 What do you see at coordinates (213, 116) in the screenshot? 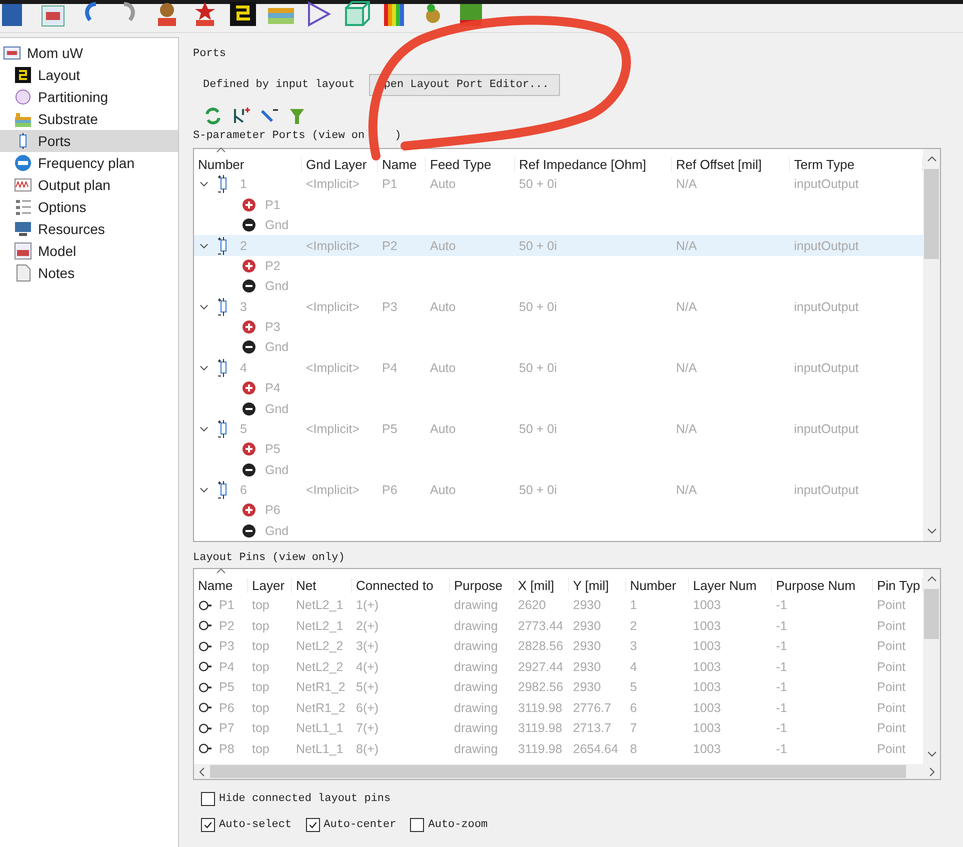
I see `refresh-icon` at bounding box center [213, 116].